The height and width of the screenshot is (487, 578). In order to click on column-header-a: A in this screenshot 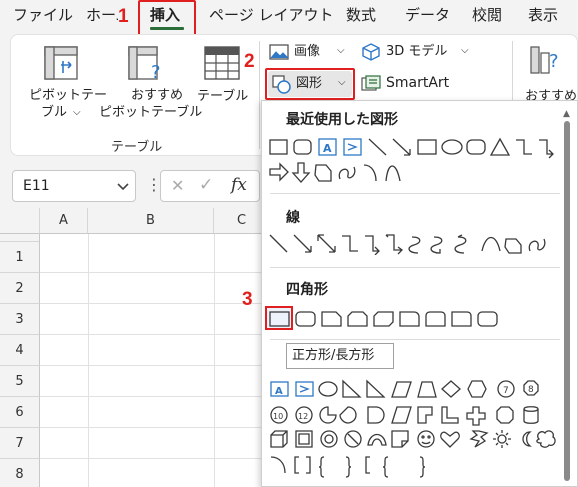, I will do `click(64, 221)`.